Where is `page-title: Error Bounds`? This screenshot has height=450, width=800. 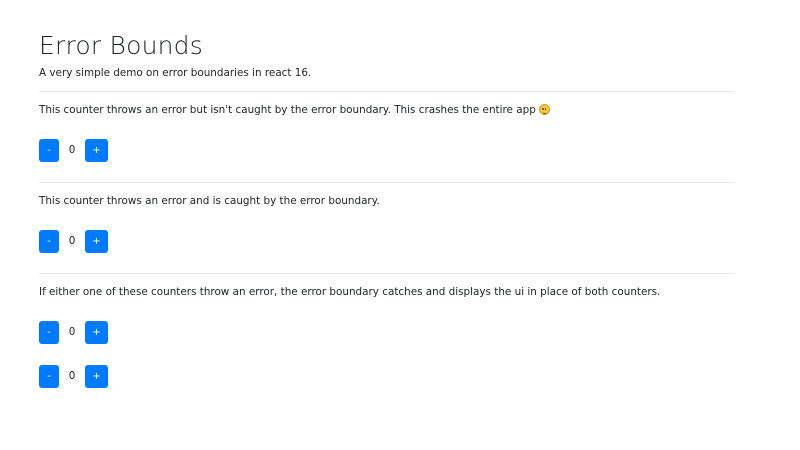
page-title: Error Bounds is located at coordinates (121, 45).